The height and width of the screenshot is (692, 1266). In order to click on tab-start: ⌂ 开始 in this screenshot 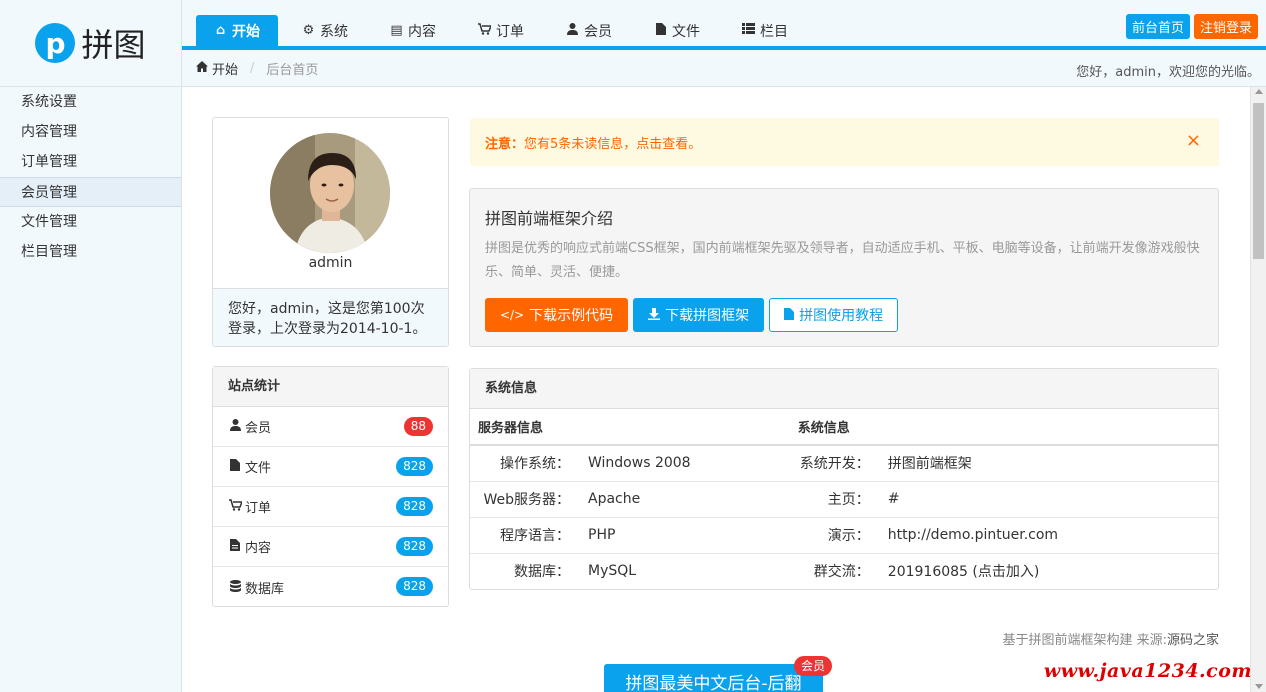, I will do `click(237, 30)`.